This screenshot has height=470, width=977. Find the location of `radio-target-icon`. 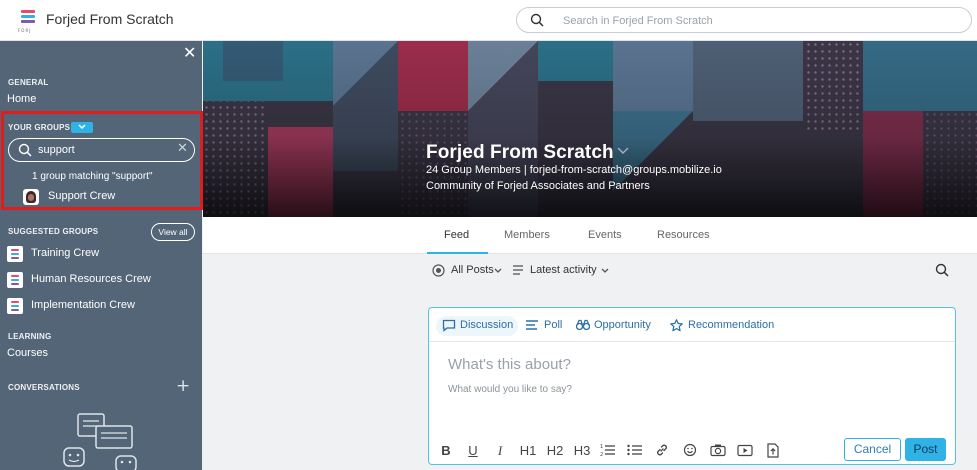

radio-target-icon is located at coordinates (438, 270).